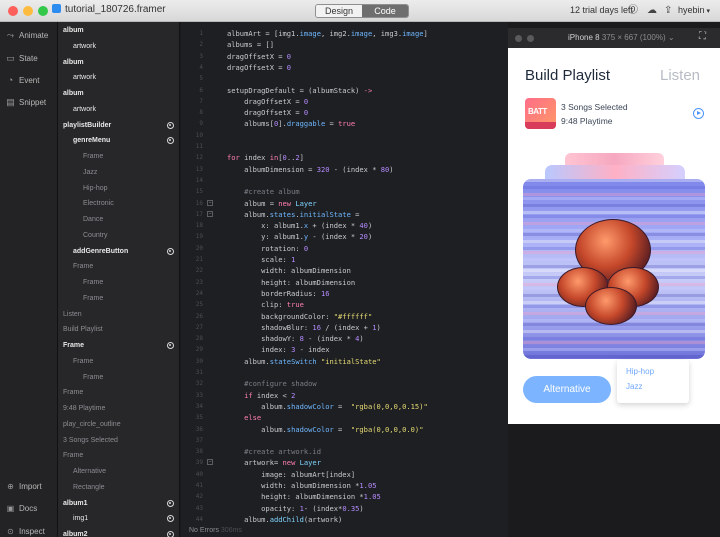  I want to click on code-line: 23 height: albumDimension, so click(344, 282).